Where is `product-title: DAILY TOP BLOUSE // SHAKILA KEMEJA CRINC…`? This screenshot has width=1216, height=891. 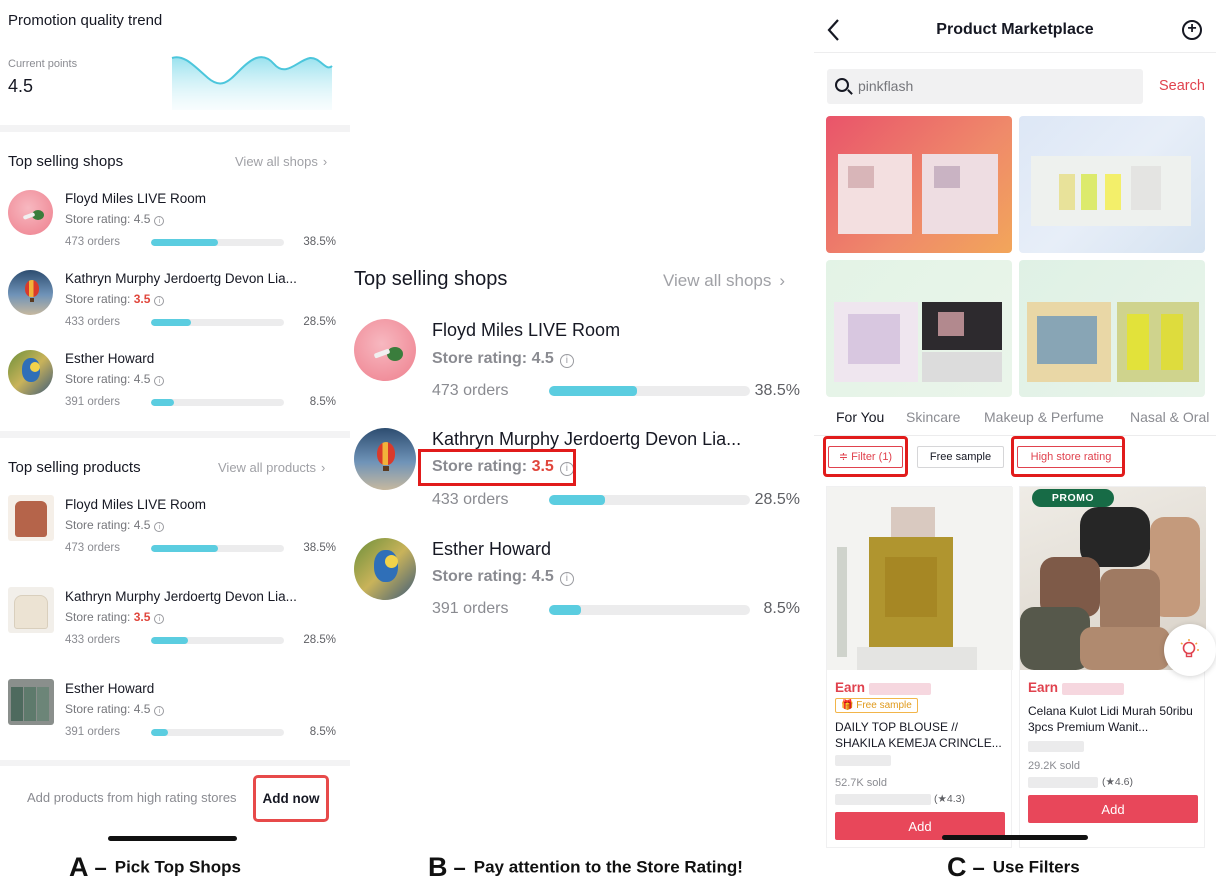 product-title: DAILY TOP BLOUSE // SHAKILA KEMEJA CRINC… is located at coordinates (918, 735).